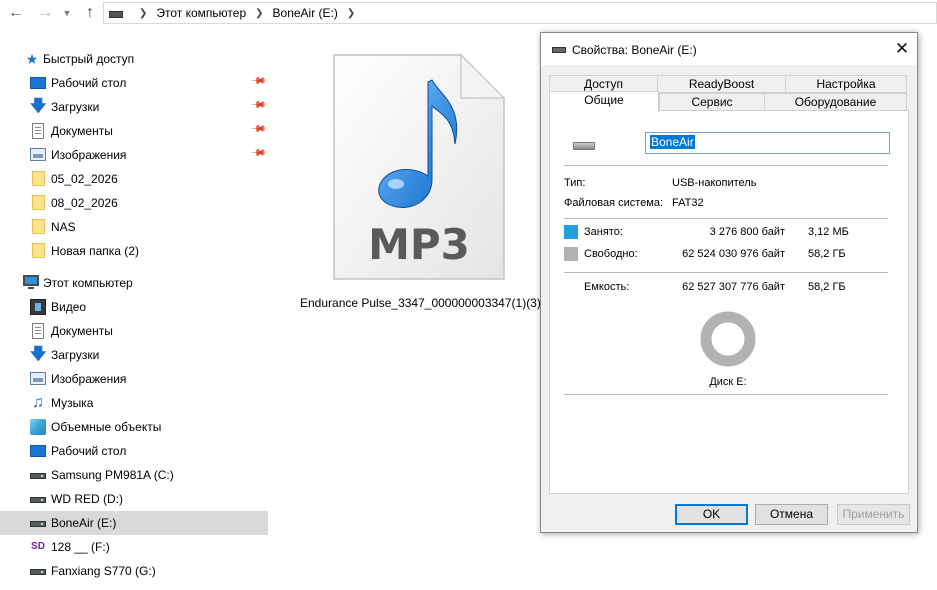 The width and height of the screenshot is (937, 590). I want to click on disk-usage-donut, so click(728, 339).